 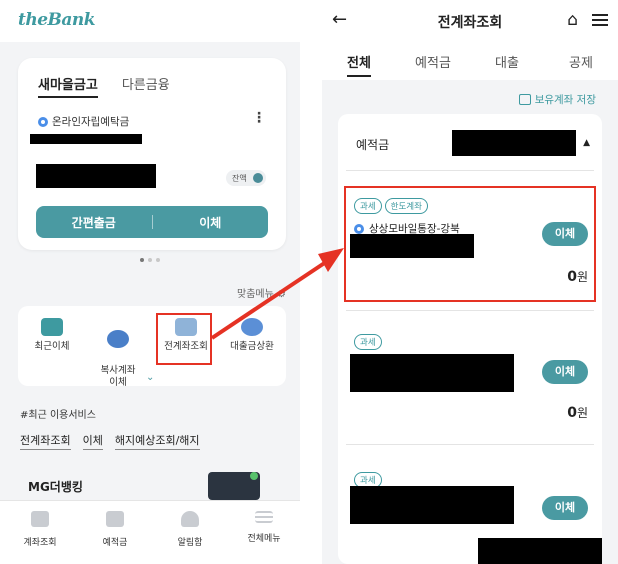 I want to click on menu-item-recent-transfer: 최근이체, so click(x=52, y=335).